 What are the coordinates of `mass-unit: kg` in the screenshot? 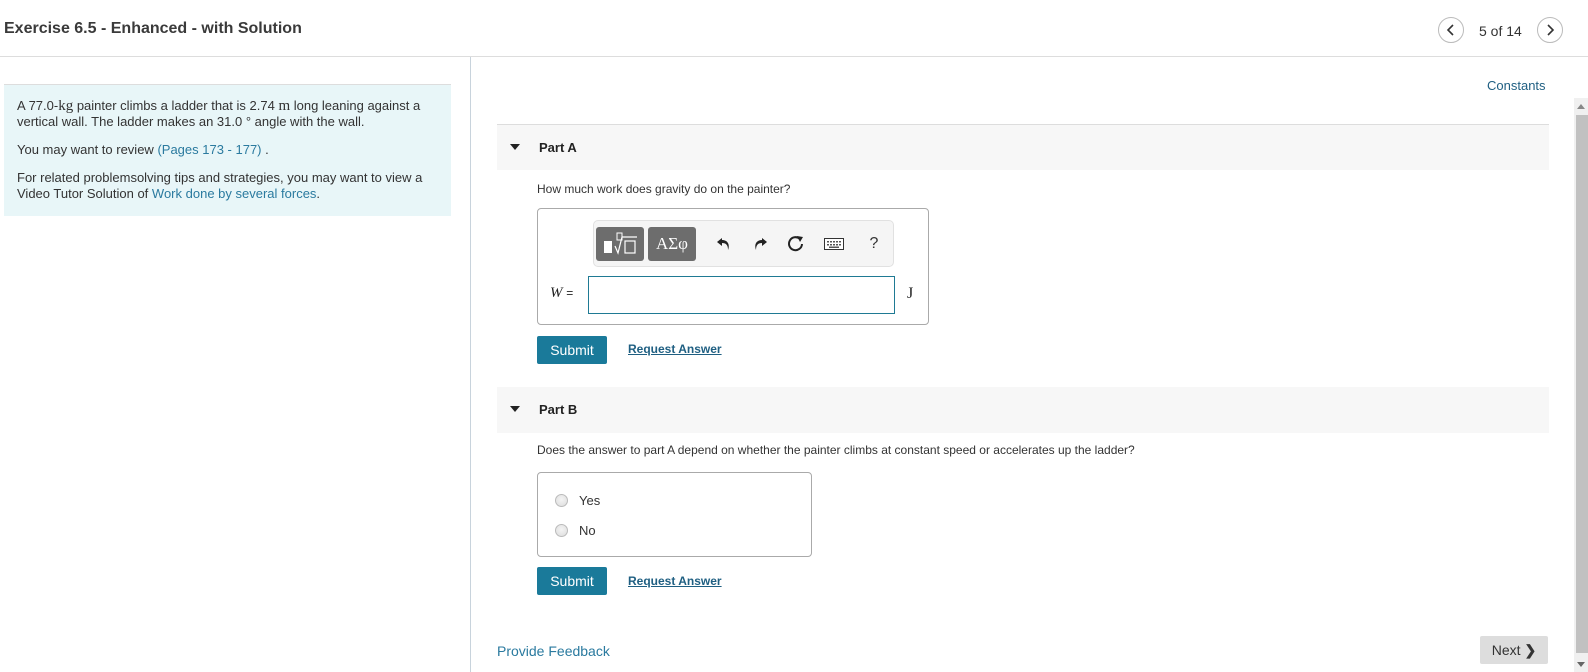 It's located at (66, 106).